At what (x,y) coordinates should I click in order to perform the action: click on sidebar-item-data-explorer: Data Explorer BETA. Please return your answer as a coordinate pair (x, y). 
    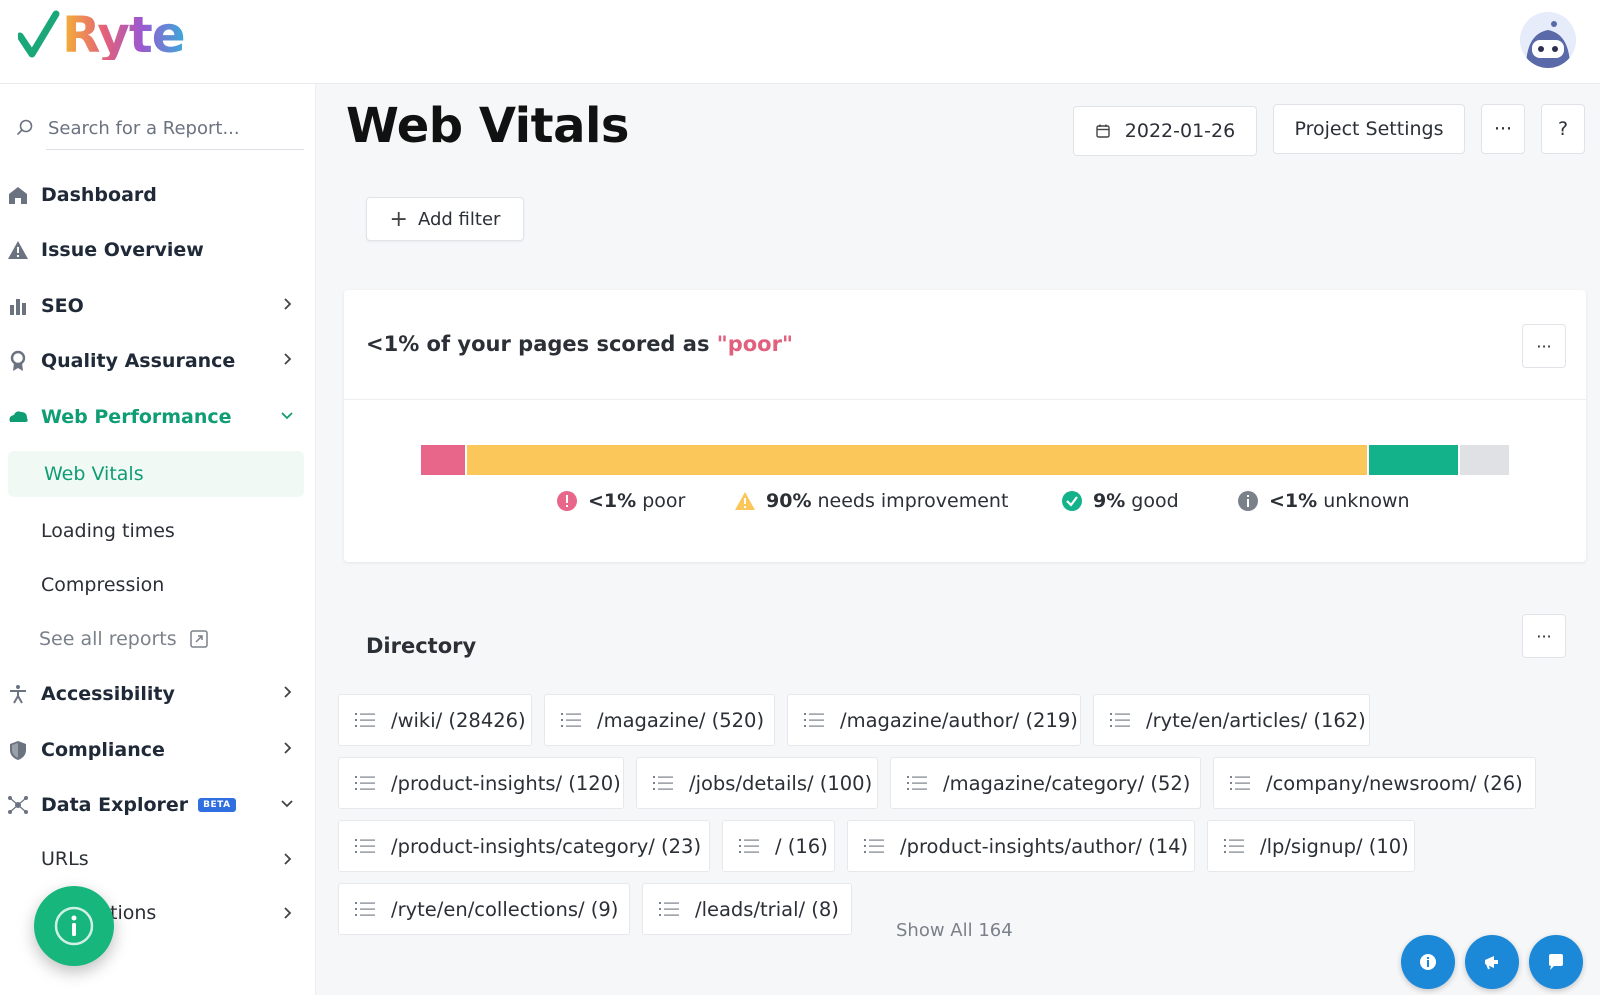
    Looking at the image, I should click on (158, 805).